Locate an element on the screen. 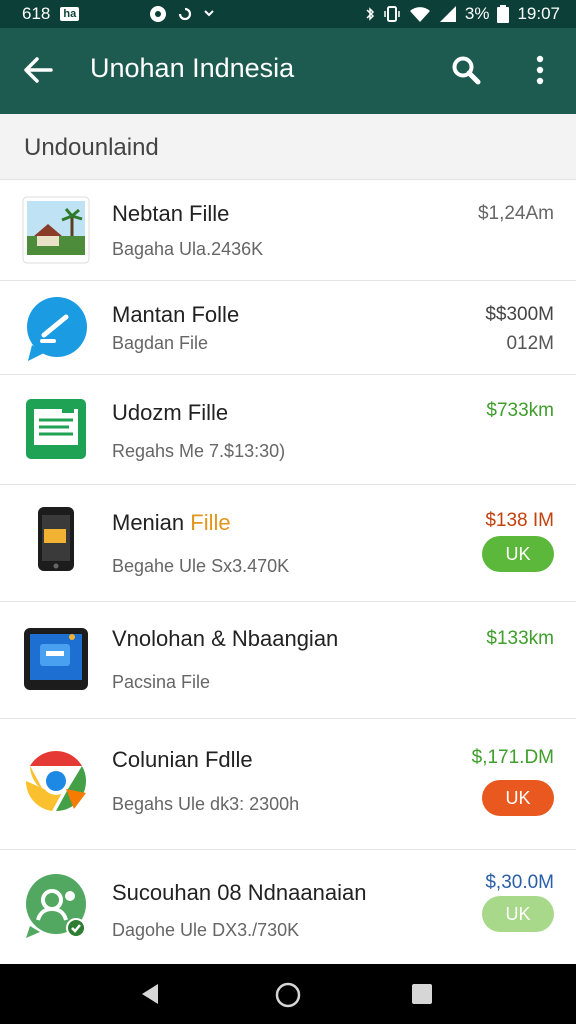 The image size is (576, 1024). item-title: Vnolohan & Nbaangian is located at coordinates (225, 638).